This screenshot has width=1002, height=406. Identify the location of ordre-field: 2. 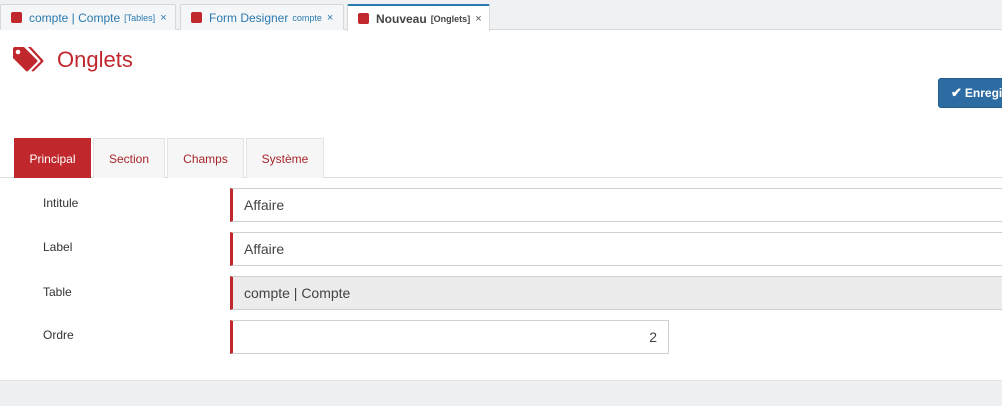
(449, 337).